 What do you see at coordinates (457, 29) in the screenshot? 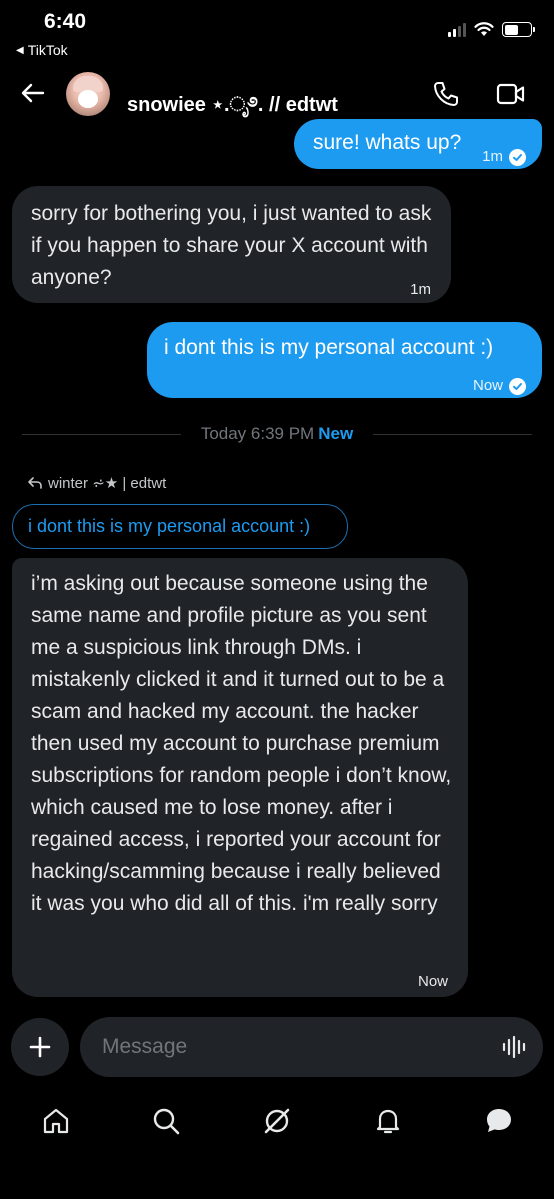
I see `cellular-signal-icon` at bounding box center [457, 29].